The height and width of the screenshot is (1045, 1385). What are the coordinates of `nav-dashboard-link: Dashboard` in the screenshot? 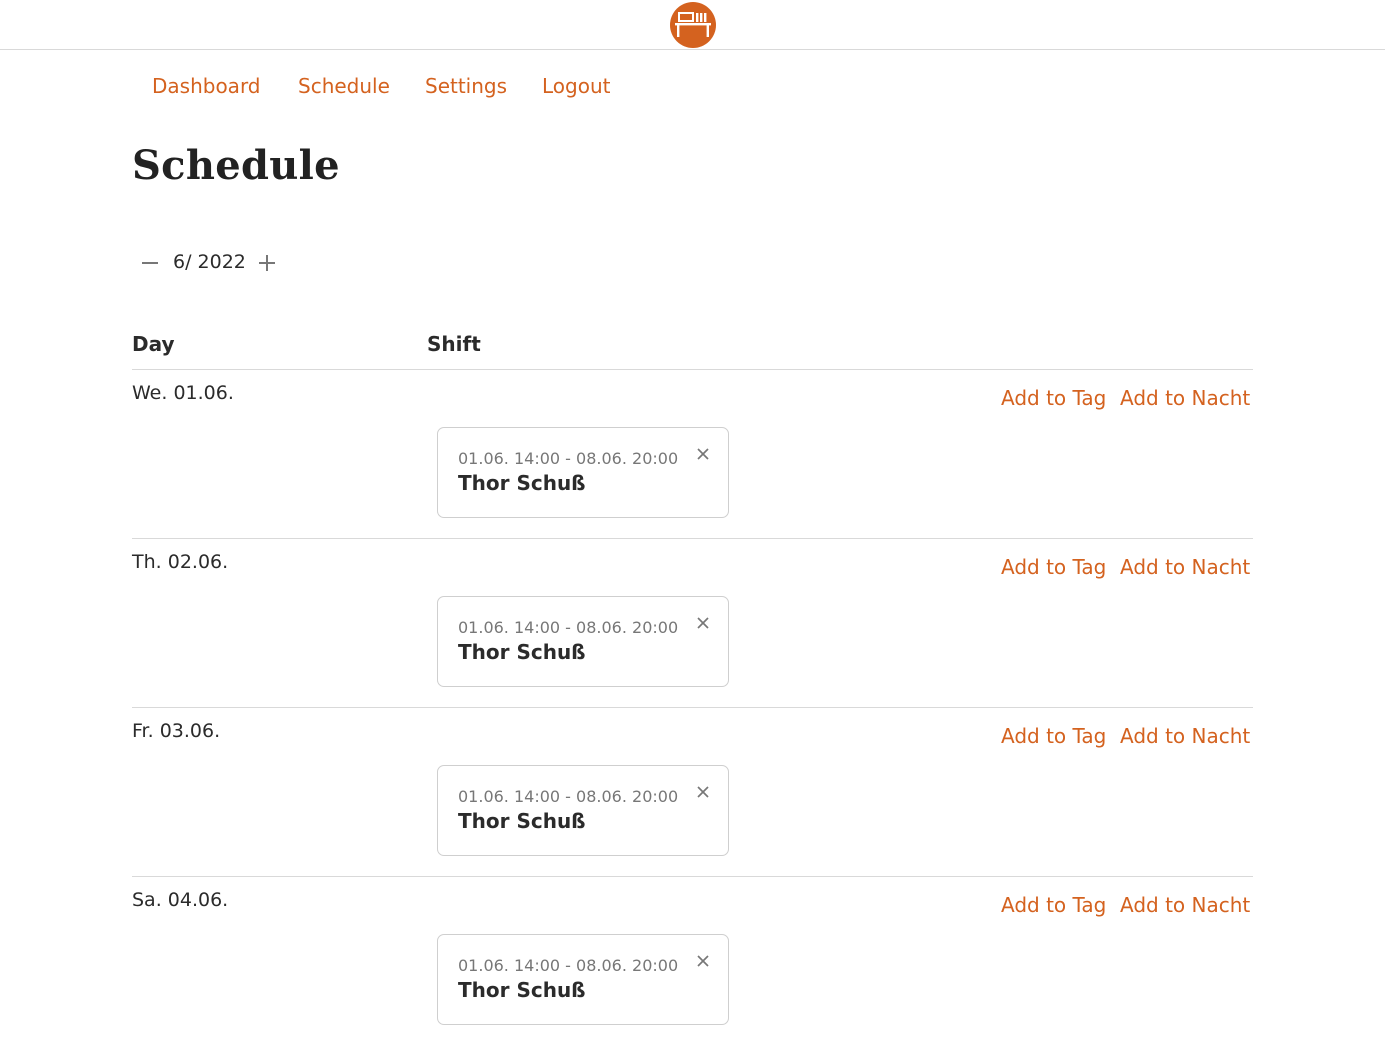 It's located at (206, 86).